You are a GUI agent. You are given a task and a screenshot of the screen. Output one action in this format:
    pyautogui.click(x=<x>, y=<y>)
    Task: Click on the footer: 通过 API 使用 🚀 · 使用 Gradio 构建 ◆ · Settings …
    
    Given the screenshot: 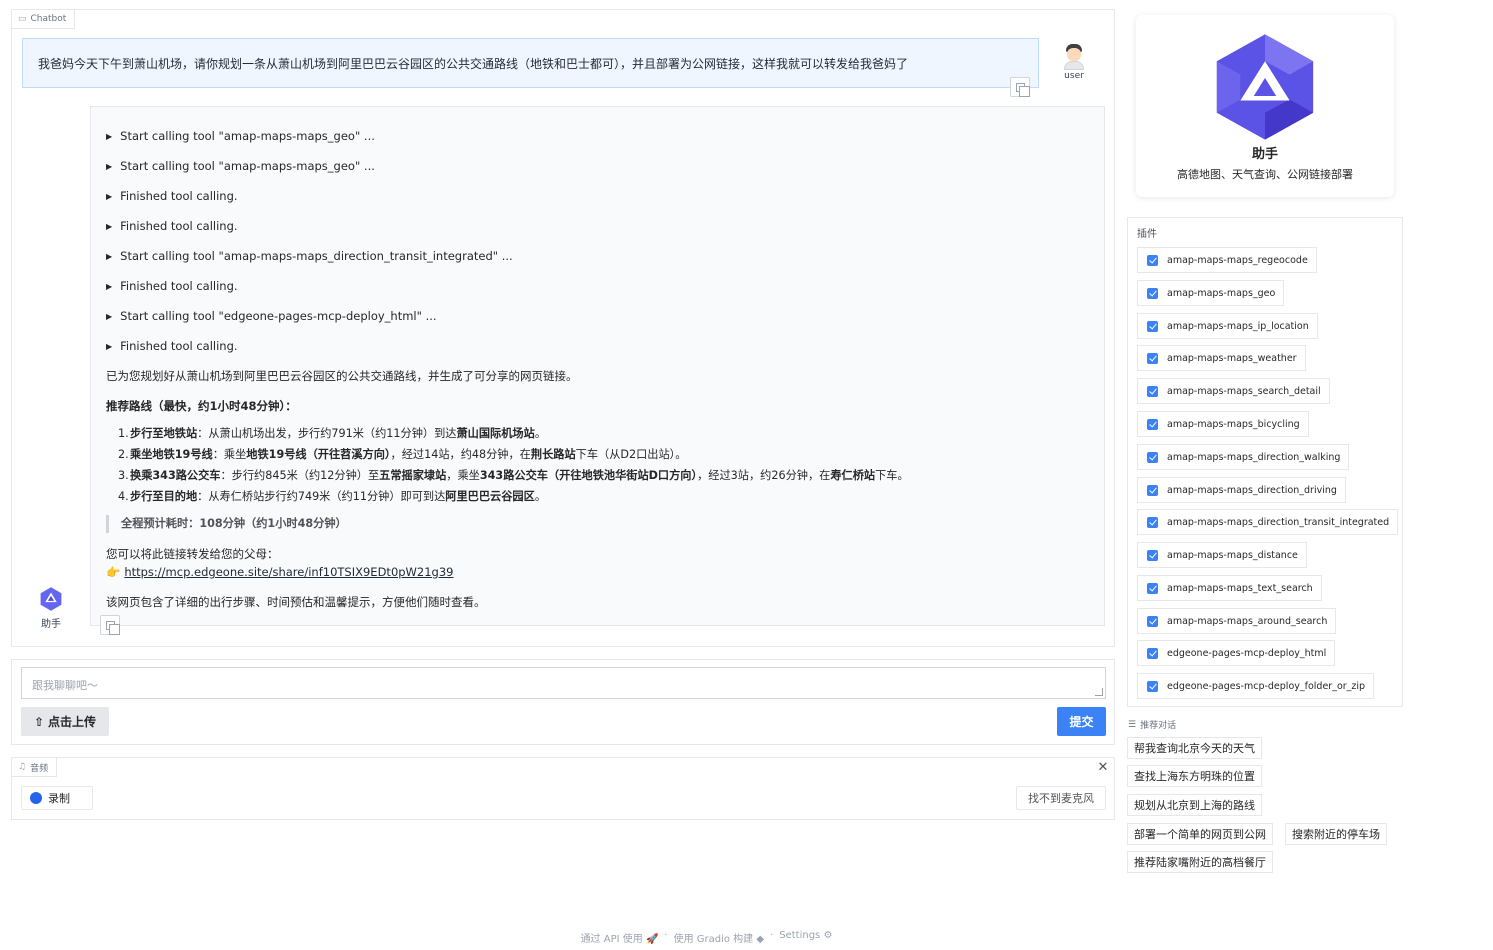 What is the action you would take?
    pyautogui.click(x=706, y=937)
    